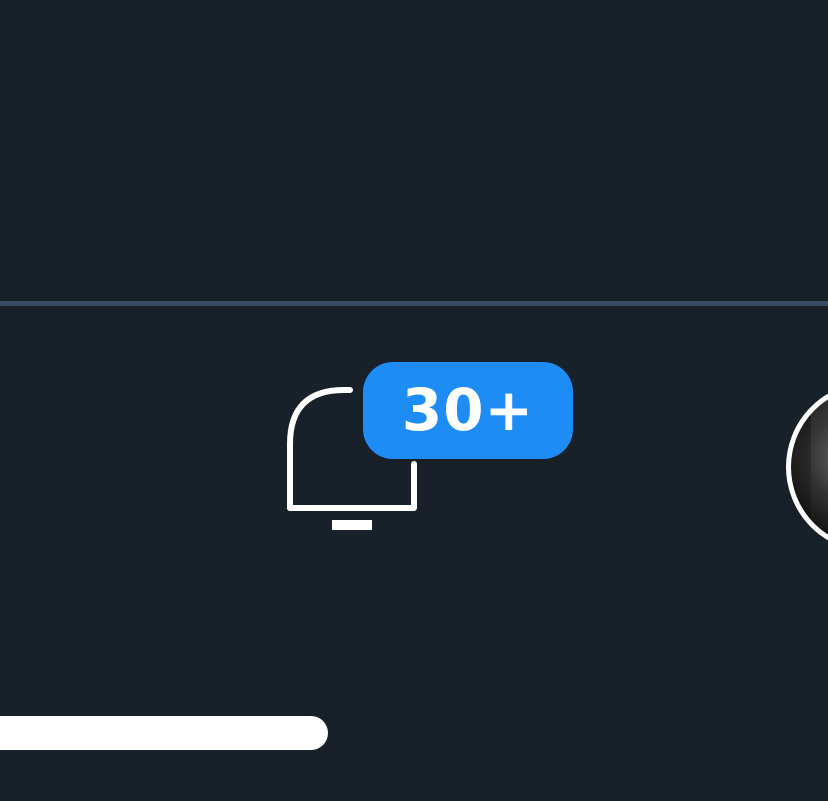  I want to click on notification-count-badge: 30+, so click(468, 410).